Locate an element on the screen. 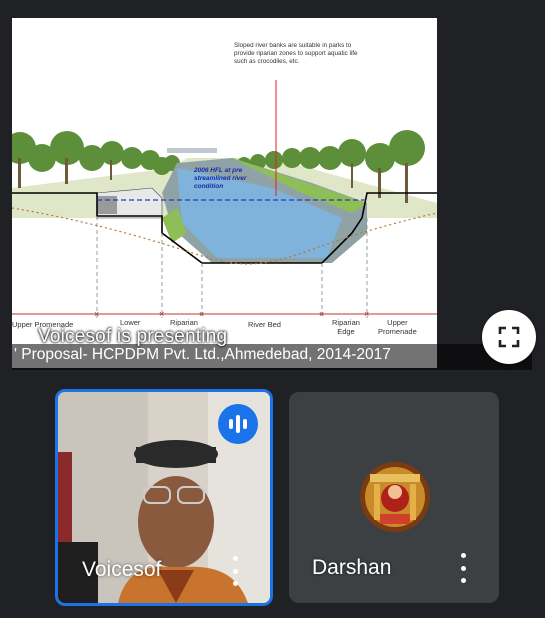 This screenshot has width=545, height=618. avatar is located at coordinates (395, 497).